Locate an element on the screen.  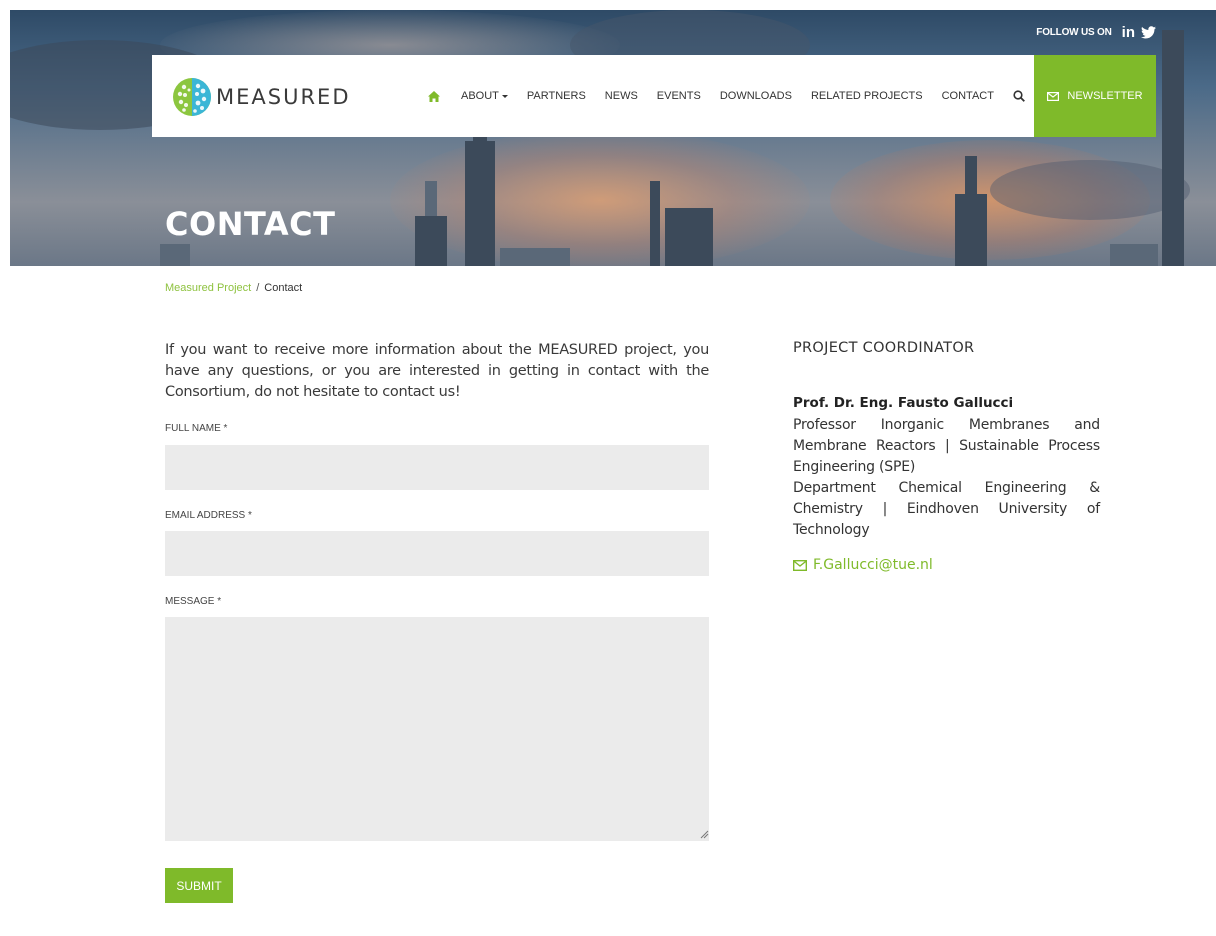
coordinator-name: Prof. Dr. Eng. Fausto Gallucci is located at coordinates (903, 403).